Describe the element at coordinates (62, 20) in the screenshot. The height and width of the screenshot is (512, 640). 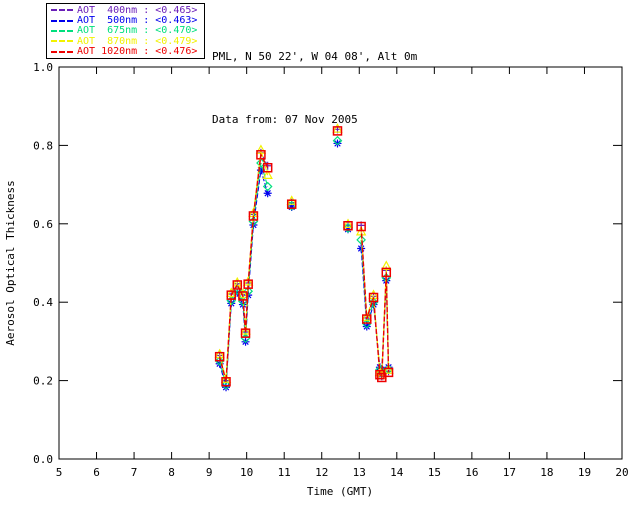
I see `legend-line-sample-aot-500nm` at that location.